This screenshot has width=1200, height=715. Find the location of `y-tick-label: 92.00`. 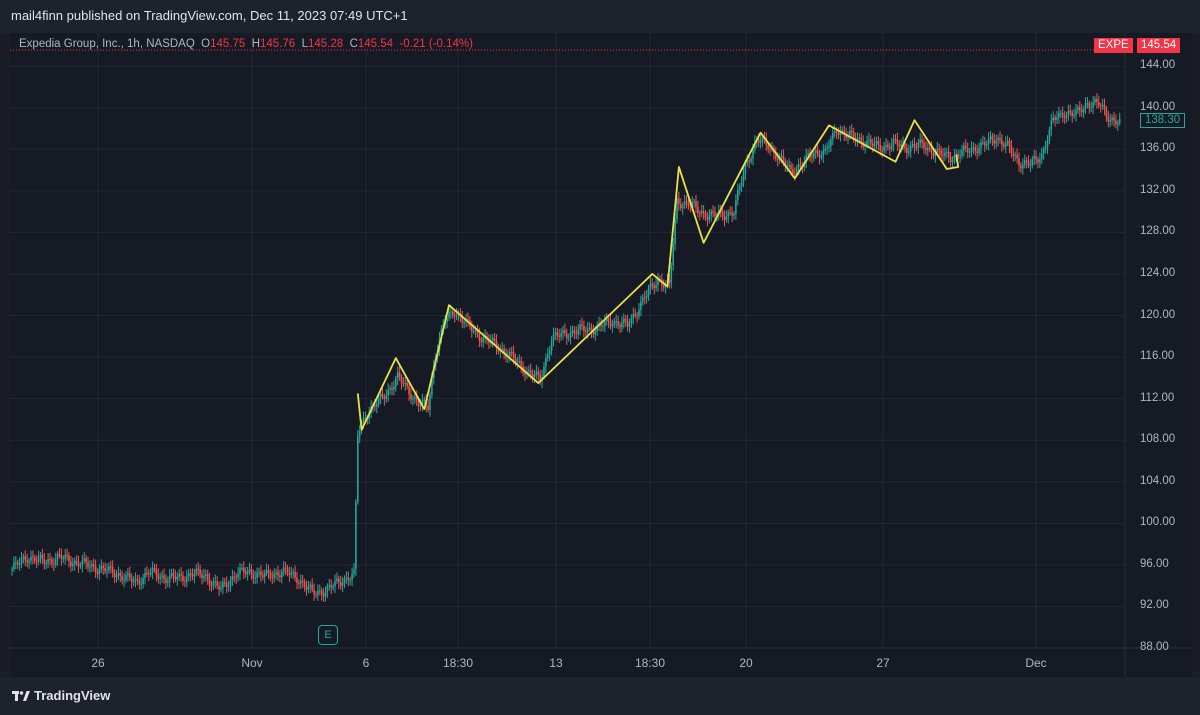

y-tick-label: 92.00 is located at coordinates (1154, 605).